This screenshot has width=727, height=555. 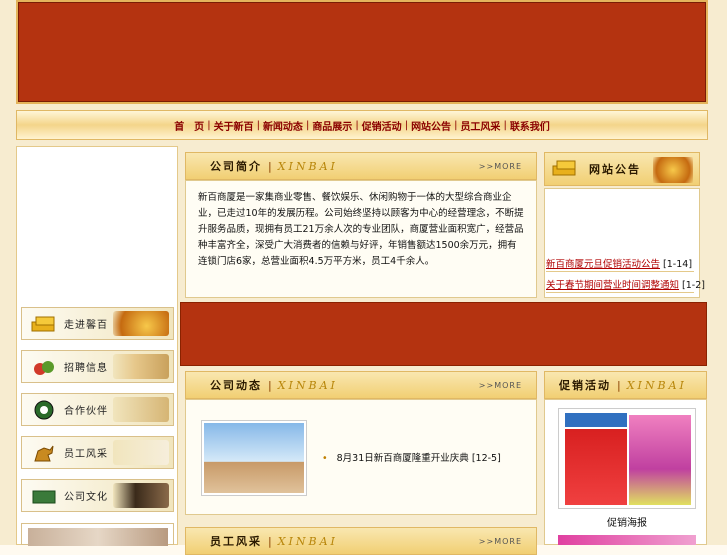 What do you see at coordinates (612, 285) in the screenshot?
I see `notice-link: 关于春节期间营业时间调整通知` at bounding box center [612, 285].